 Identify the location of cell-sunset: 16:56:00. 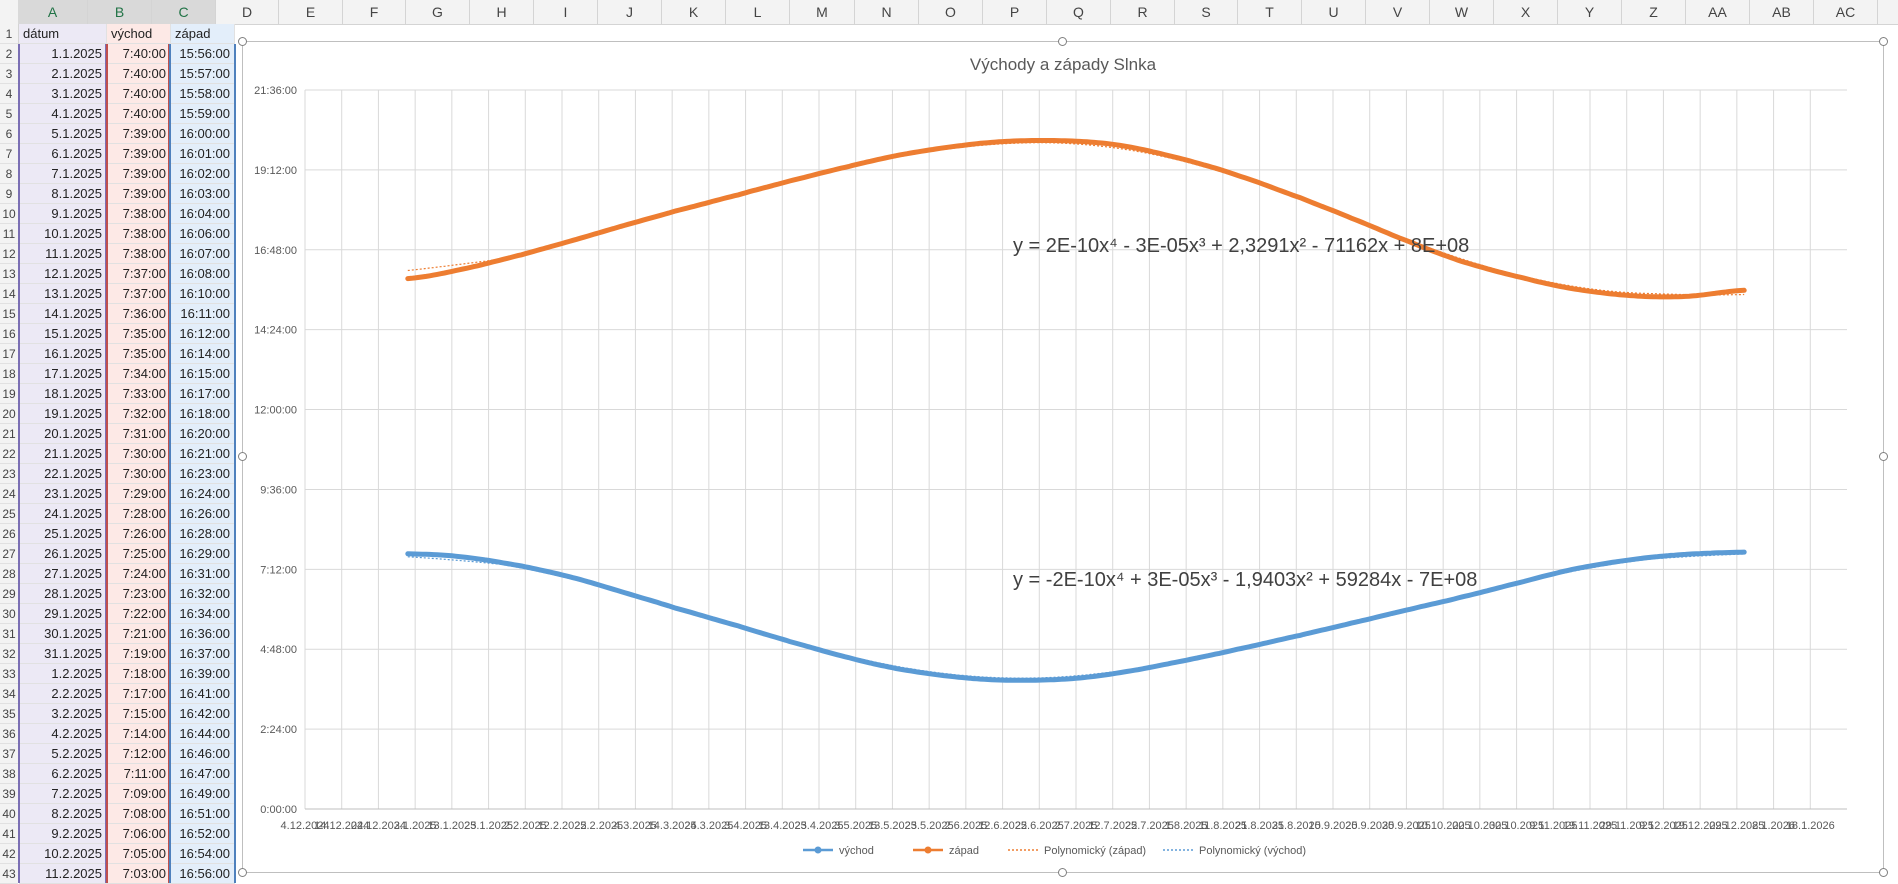
(203, 874).